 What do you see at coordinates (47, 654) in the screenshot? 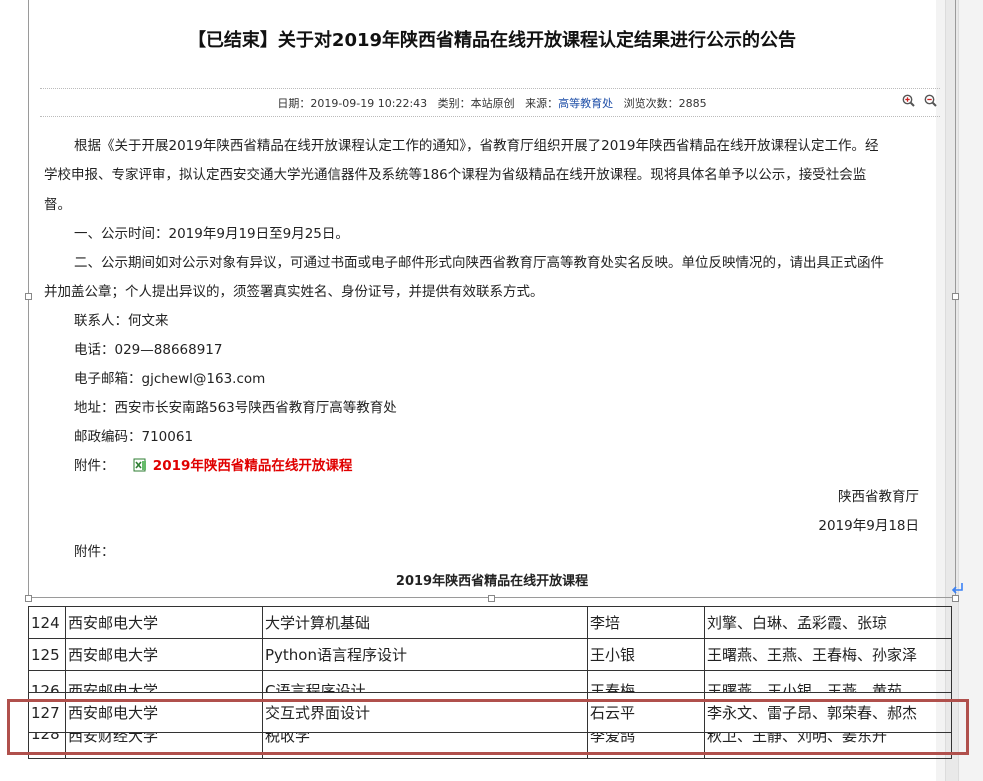
I see `cell-index: 125` at bounding box center [47, 654].